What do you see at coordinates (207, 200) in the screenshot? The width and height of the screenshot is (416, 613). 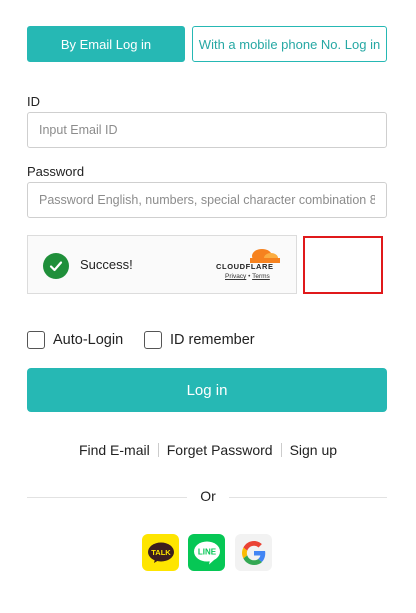 I see `password-input` at bounding box center [207, 200].